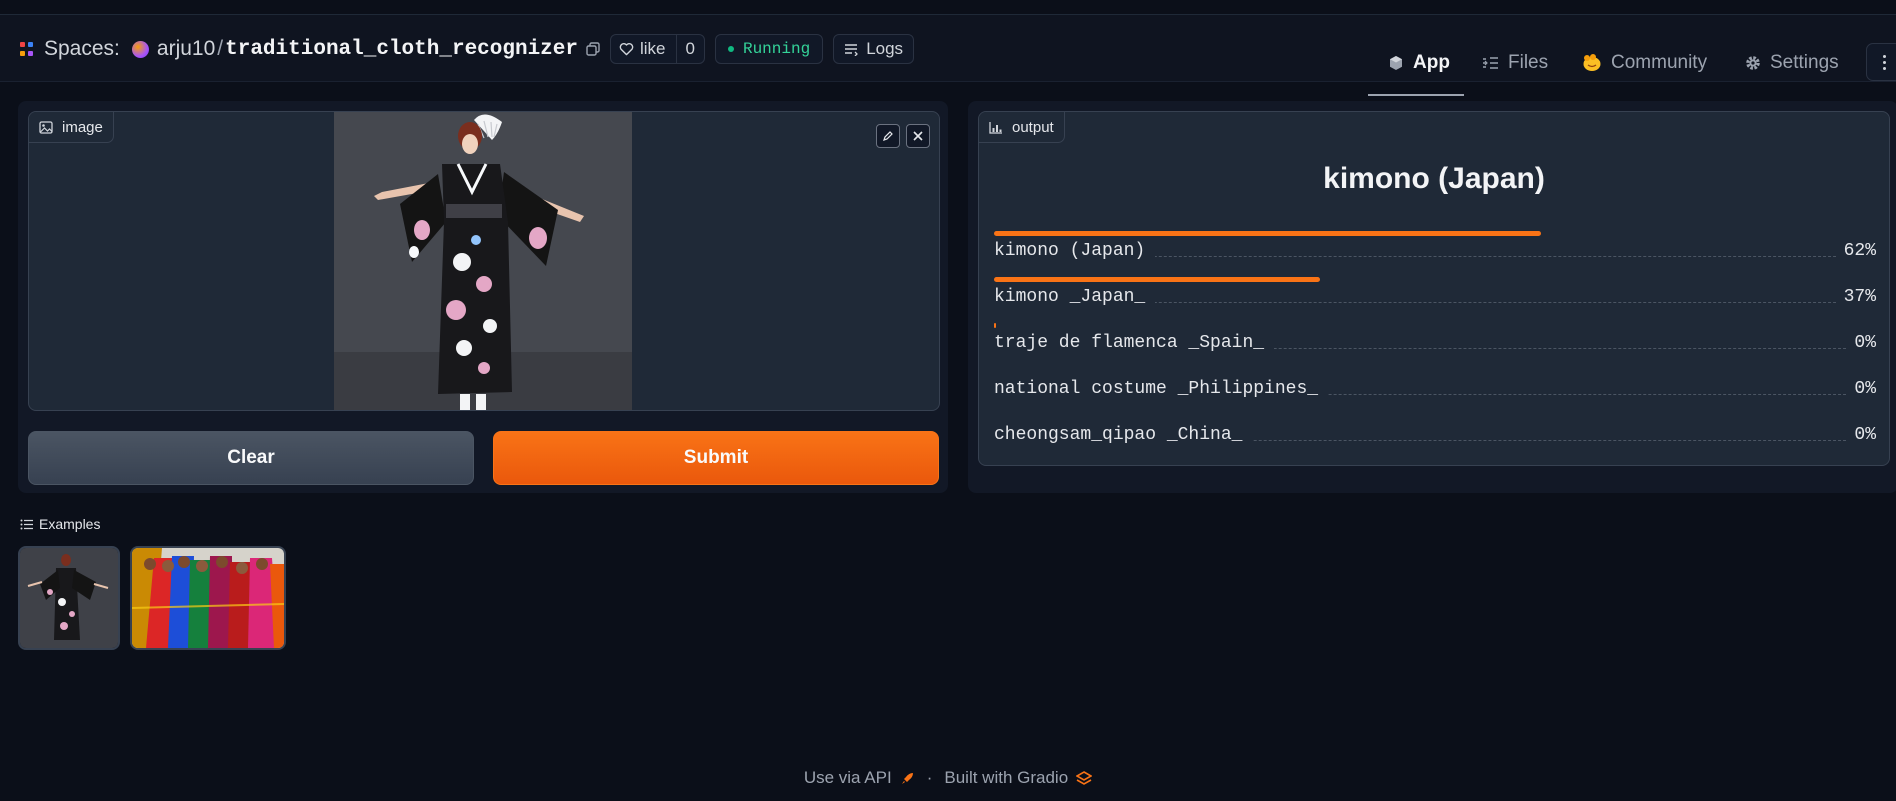 The width and height of the screenshot is (1896, 801). Describe the element at coordinates (1435, 392) in the screenshot. I see `confidence-row: national costume _Philippines_ 0%` at that location.